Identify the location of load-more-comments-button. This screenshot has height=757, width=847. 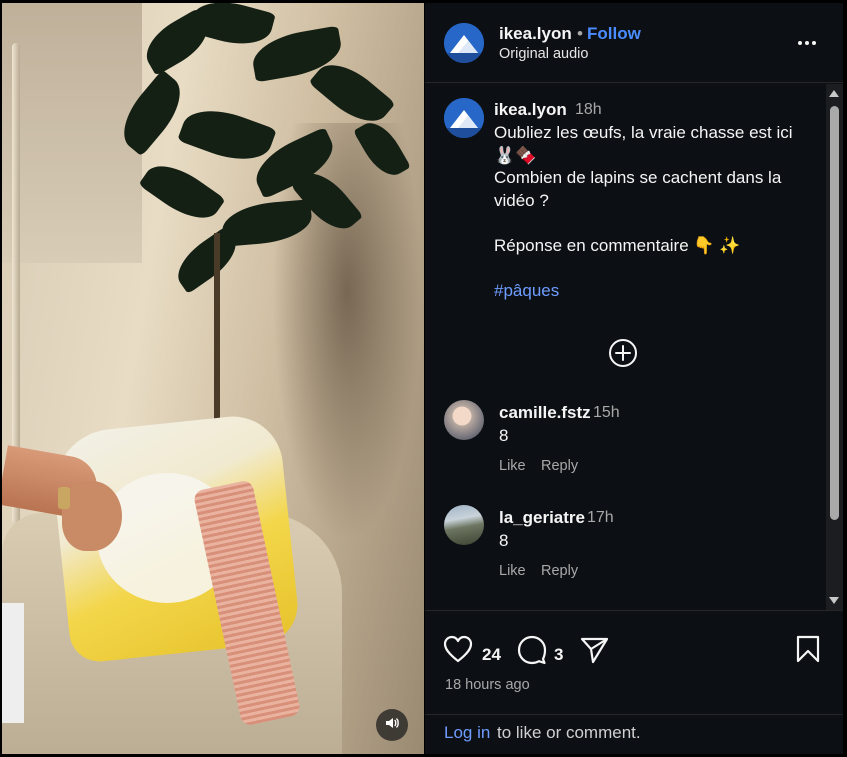
(623, 353).